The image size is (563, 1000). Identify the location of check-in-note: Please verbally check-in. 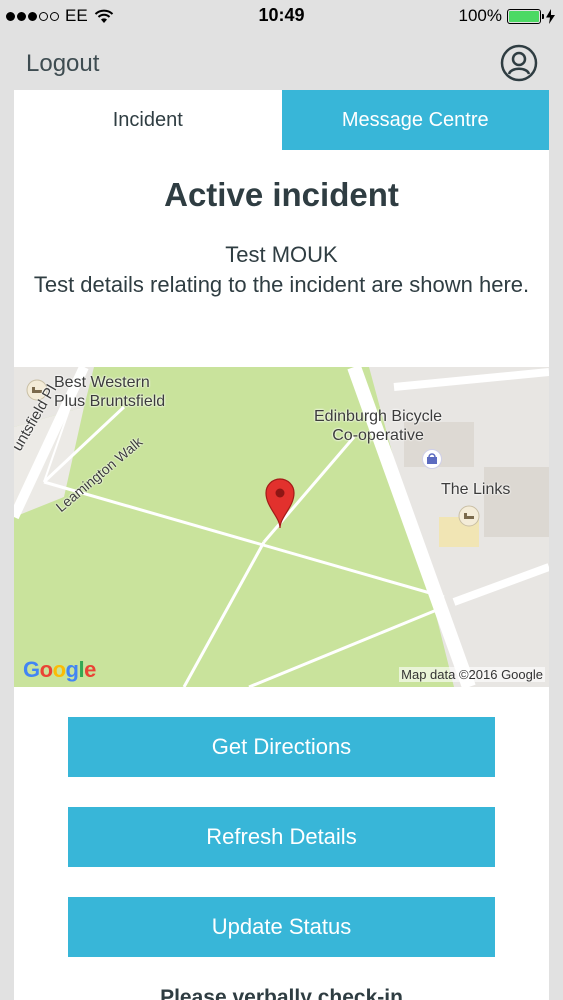
(281, 993).